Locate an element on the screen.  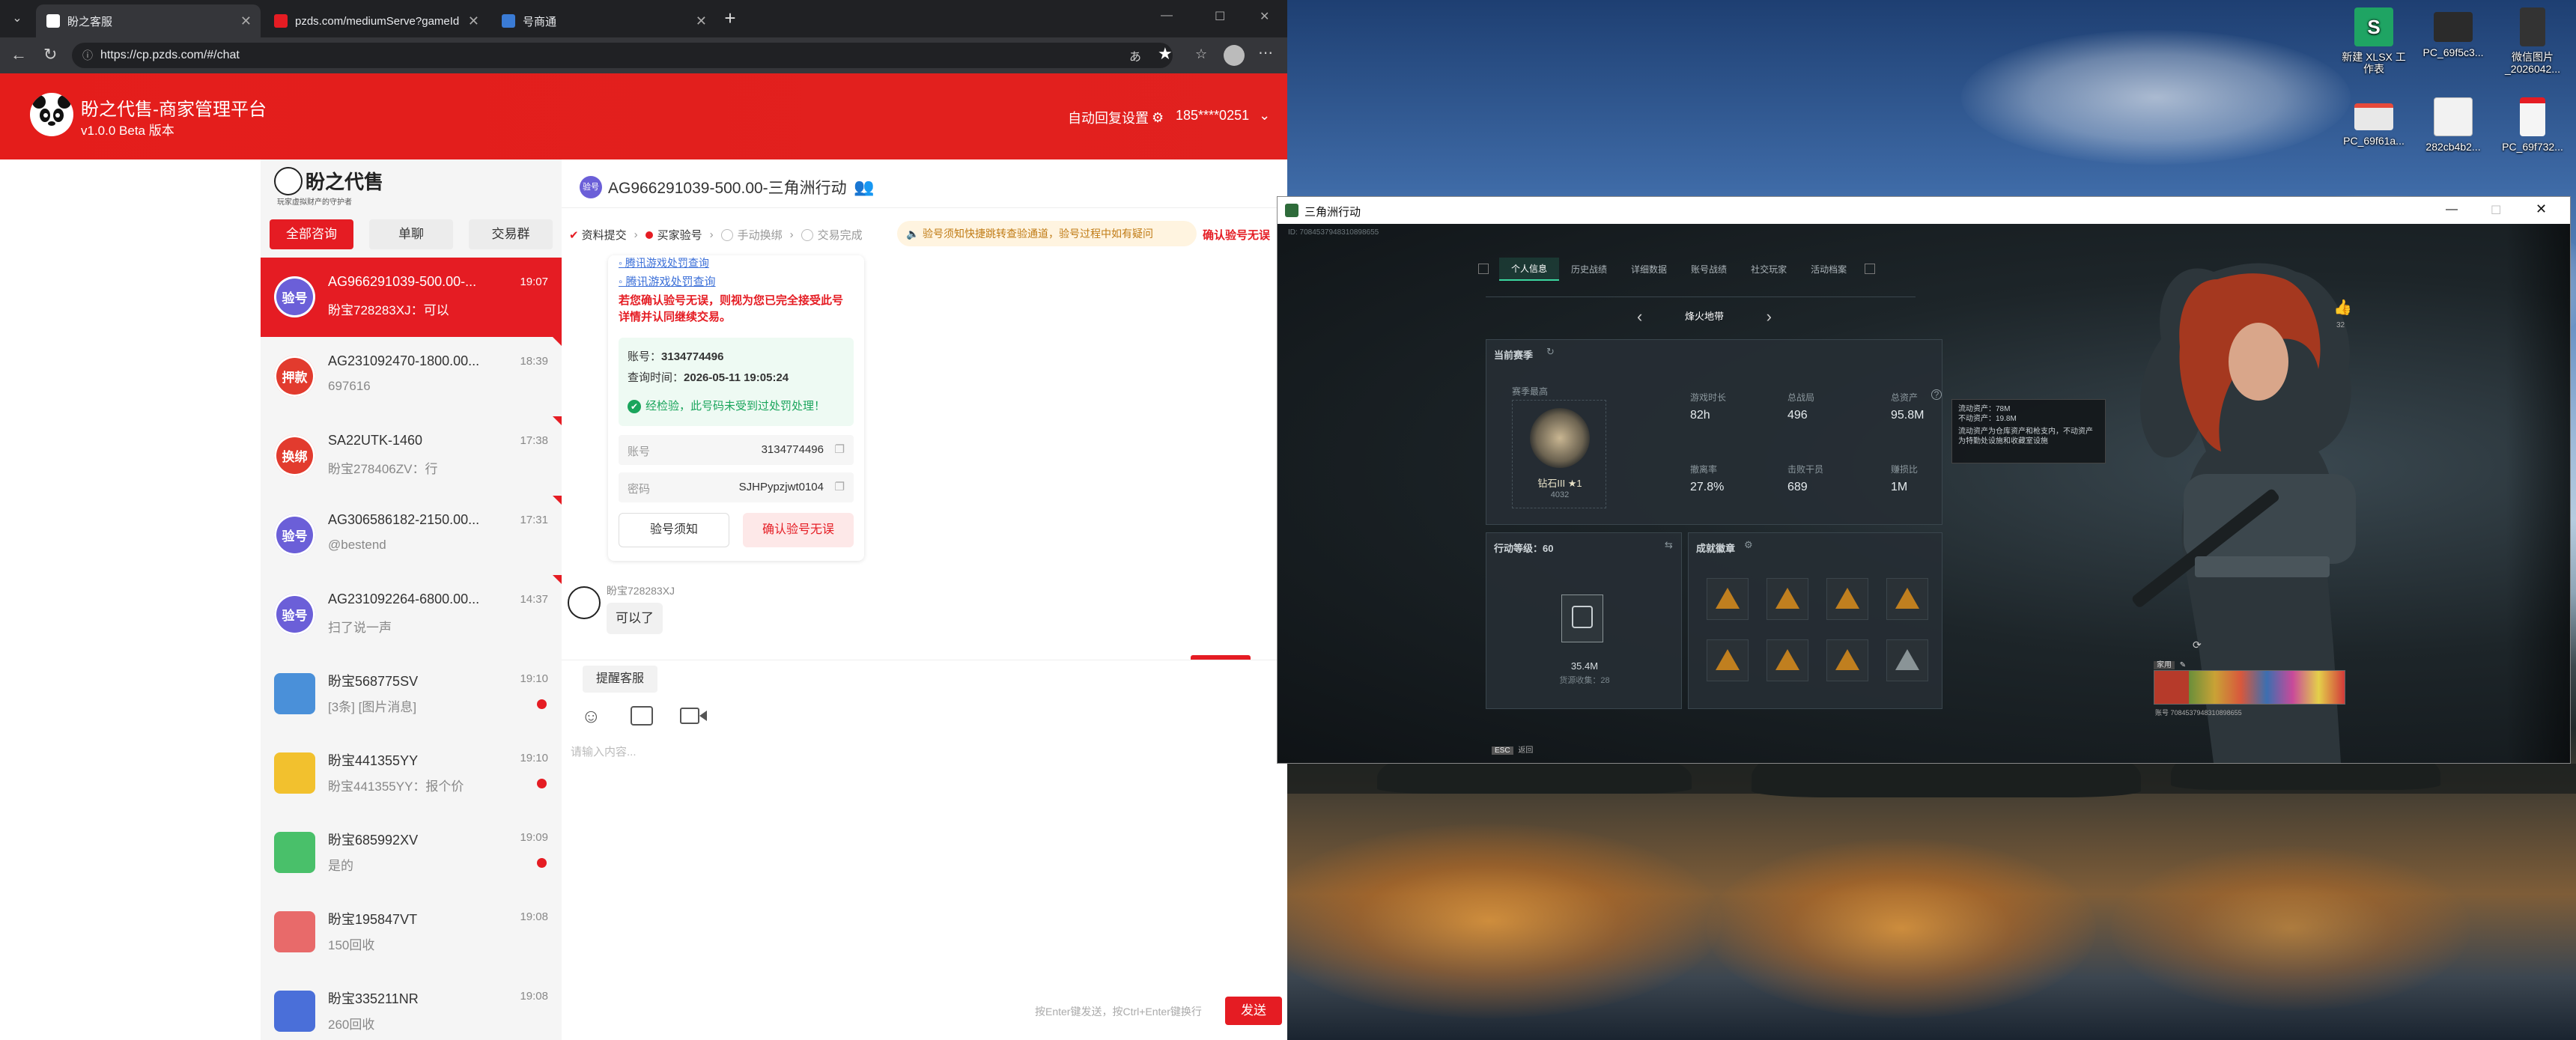
game-tab-profile: 个人信息 is located at coordinates (1529, 269).